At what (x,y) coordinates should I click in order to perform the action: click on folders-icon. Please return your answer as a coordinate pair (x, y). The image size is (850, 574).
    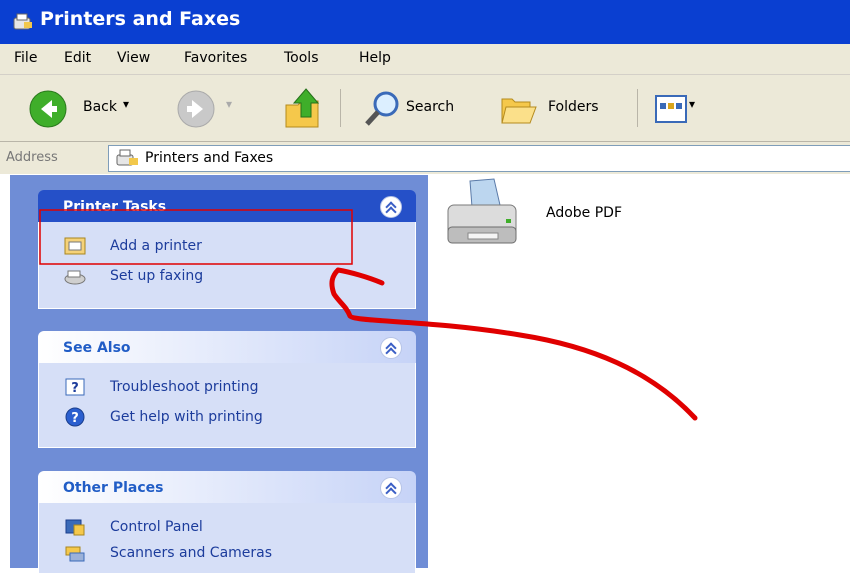
    Looking at the image, I should click on (518, 109).